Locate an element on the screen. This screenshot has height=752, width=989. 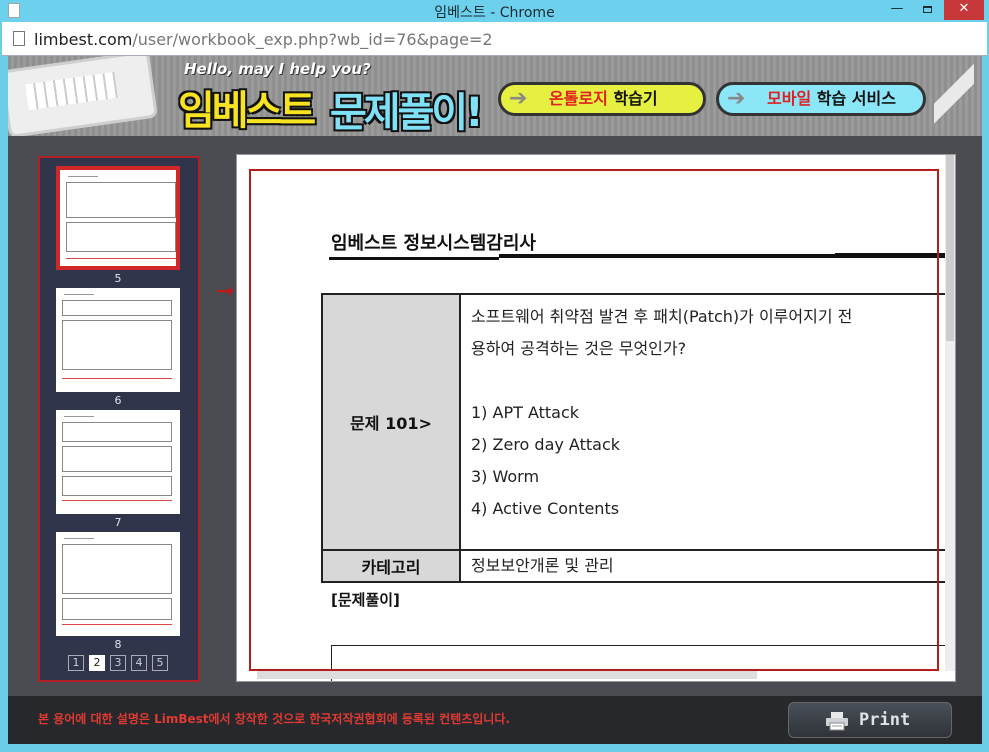
page-link-1: 1 is located at coordinates (76, 663).